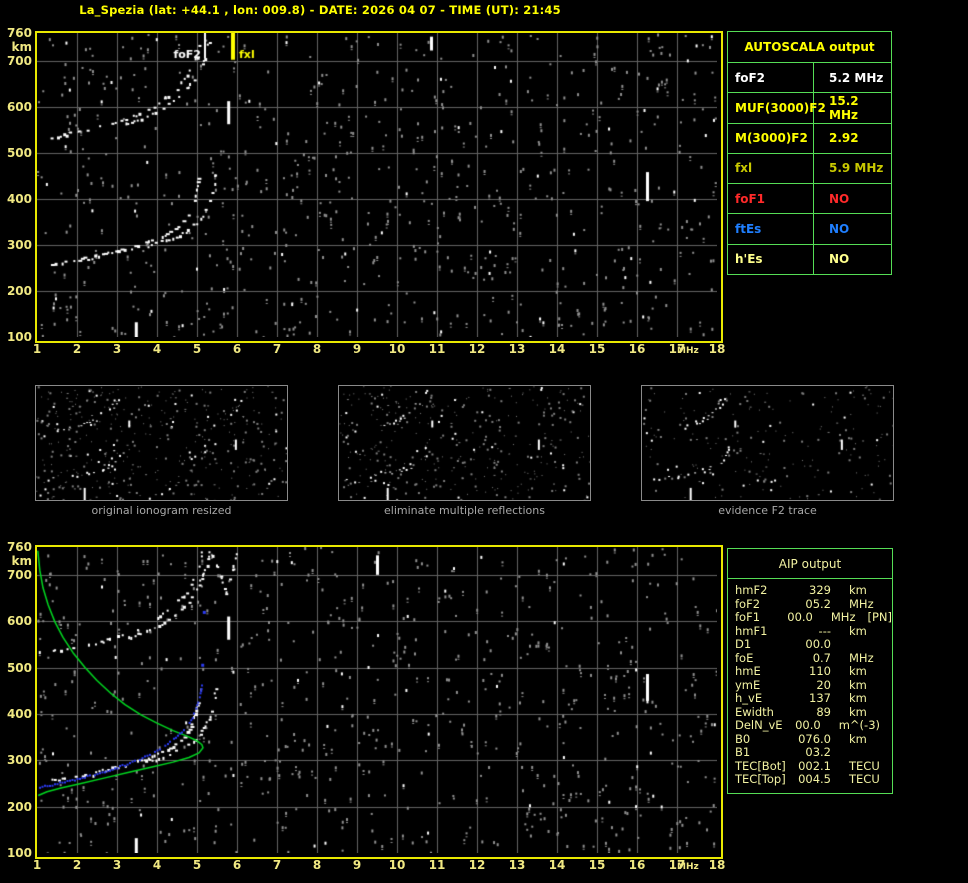 Image resolution: width=968 pixels, height=883 pixels. I want to click on y-tick-label: 600, so click(19, 106).